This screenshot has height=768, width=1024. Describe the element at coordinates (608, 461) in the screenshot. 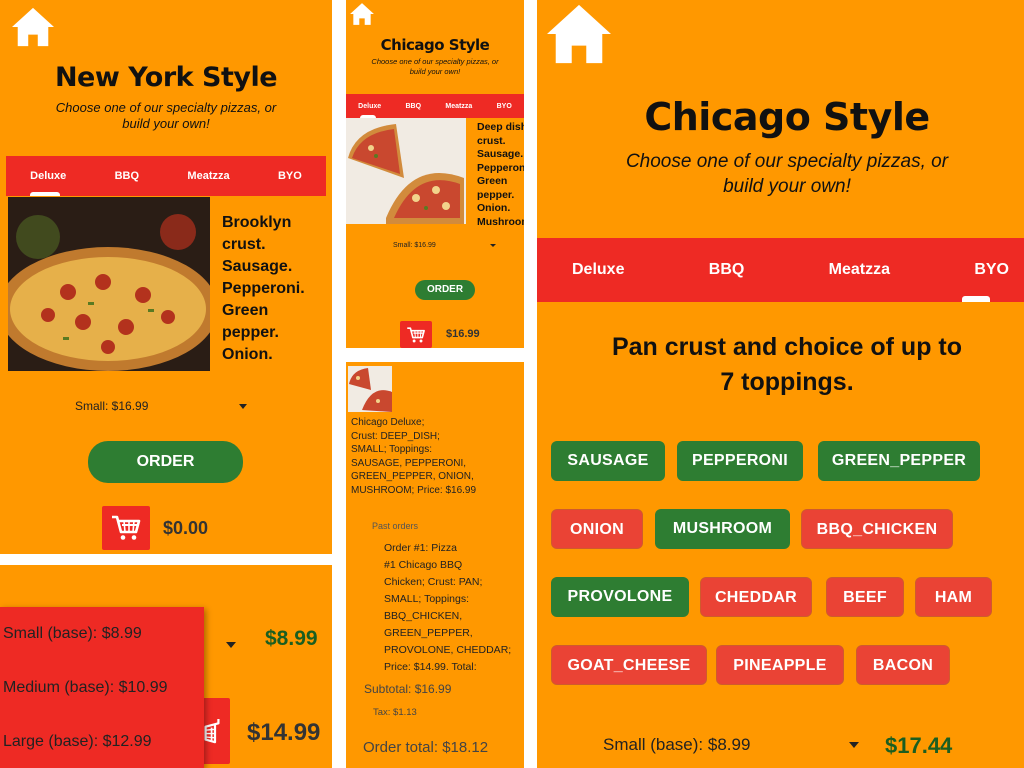

I see `topping-chip-sausage: SAUSAGE` at that location.